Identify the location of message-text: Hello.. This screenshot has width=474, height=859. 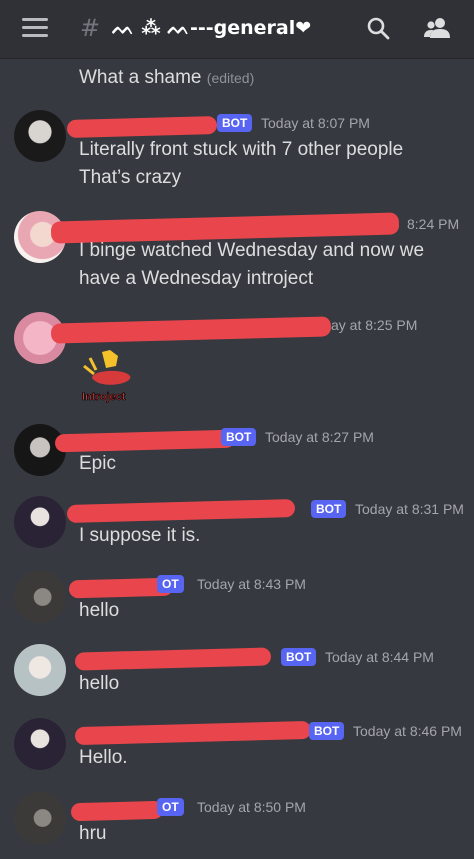
(103, 757).